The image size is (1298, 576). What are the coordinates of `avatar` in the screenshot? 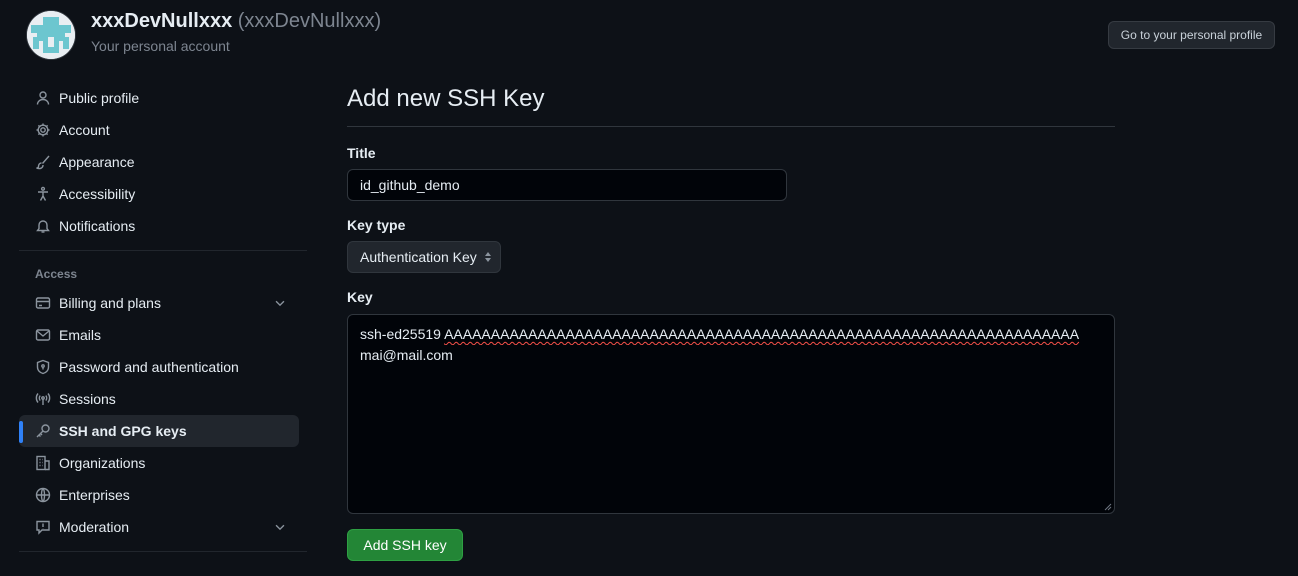 It's located at (51, 35).